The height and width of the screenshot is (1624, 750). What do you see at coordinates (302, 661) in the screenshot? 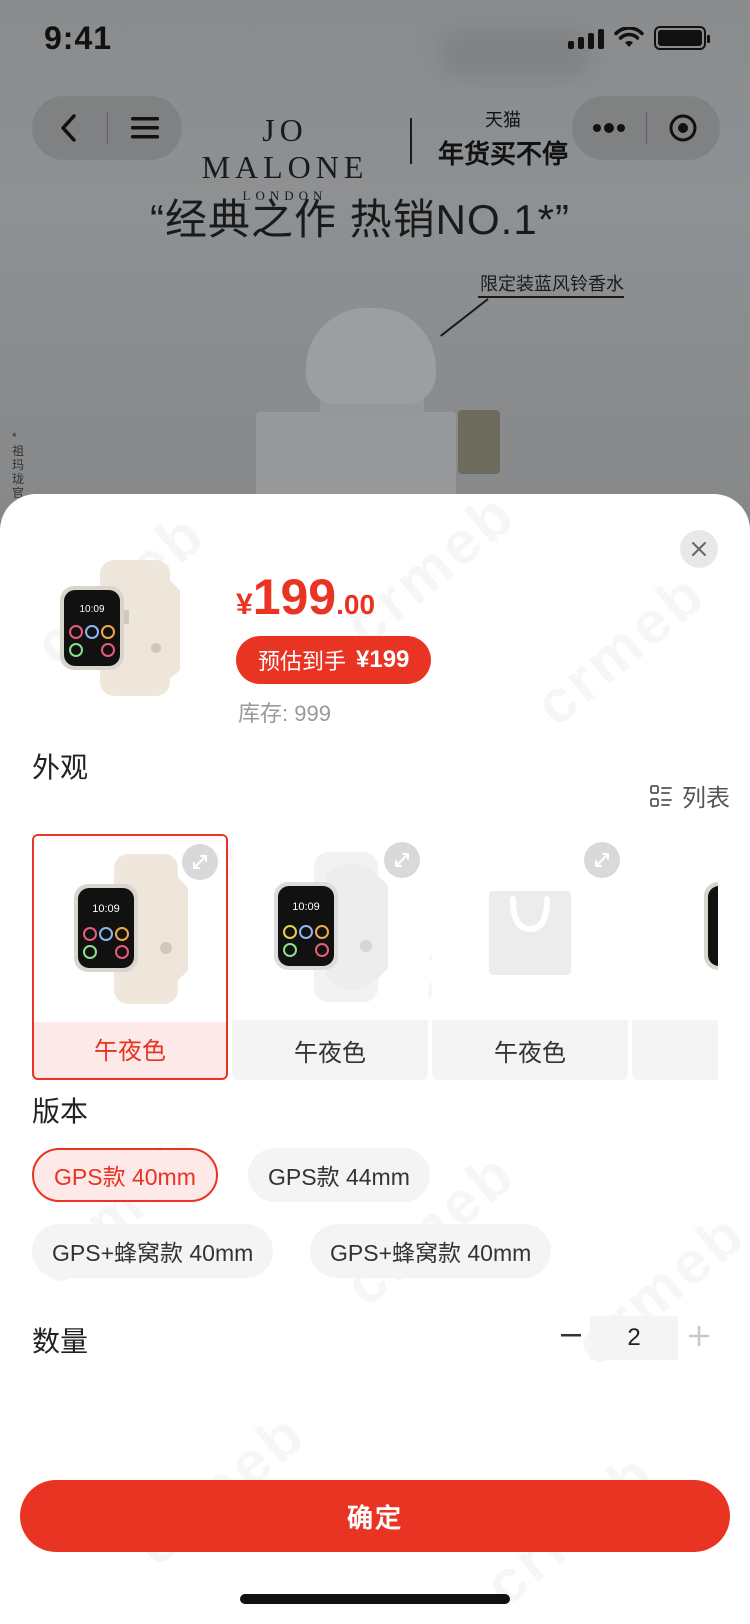
I see `estimate-label: 预估到手` at bounding box center [302, 661].